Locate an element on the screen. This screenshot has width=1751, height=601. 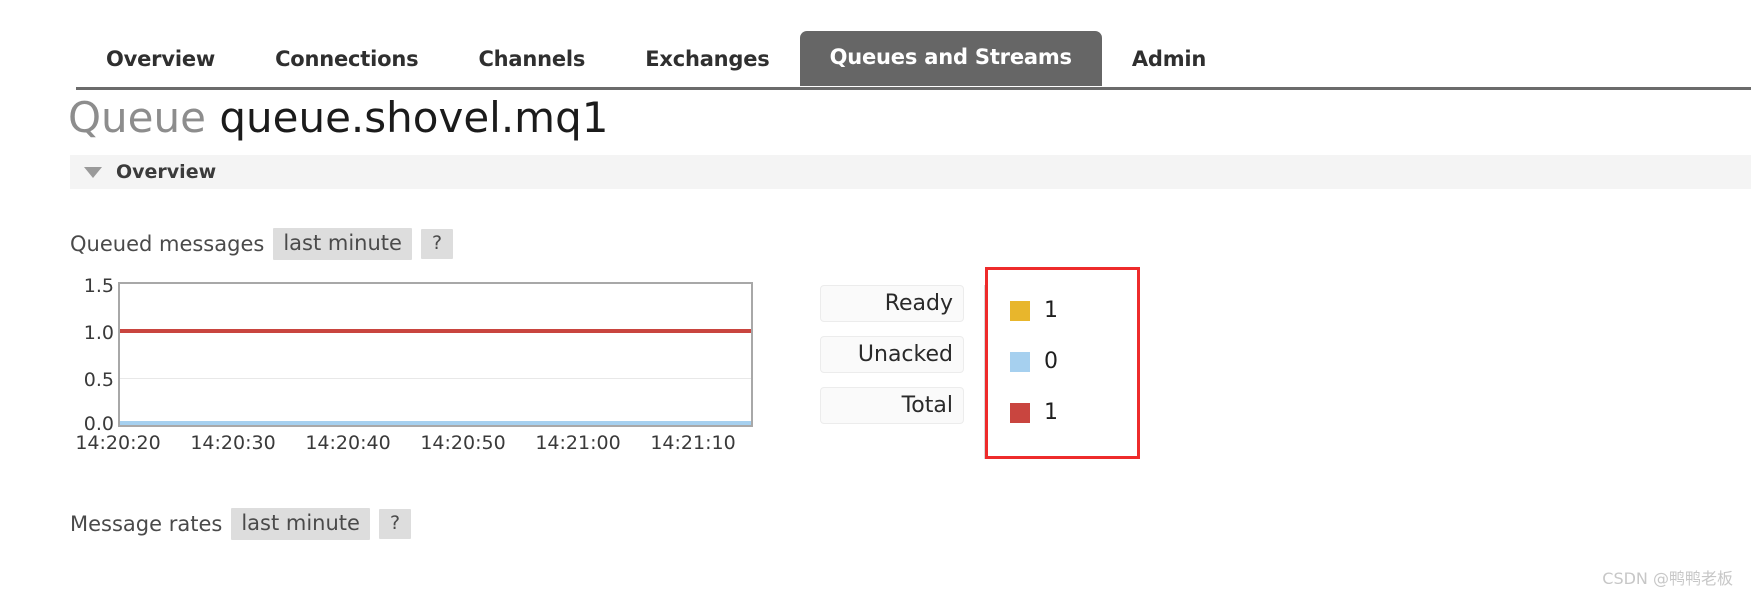
legend-swatch-unacked is located at coordinates (1020, 361).